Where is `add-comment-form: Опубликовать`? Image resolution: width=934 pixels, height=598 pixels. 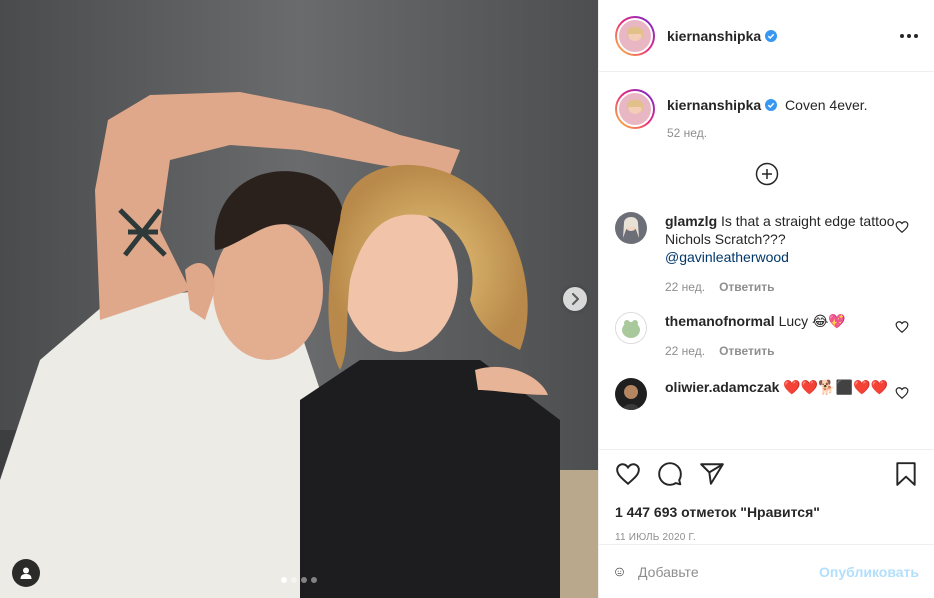 add-comment-form: Опубликовать is located at coordinates (766, 571).